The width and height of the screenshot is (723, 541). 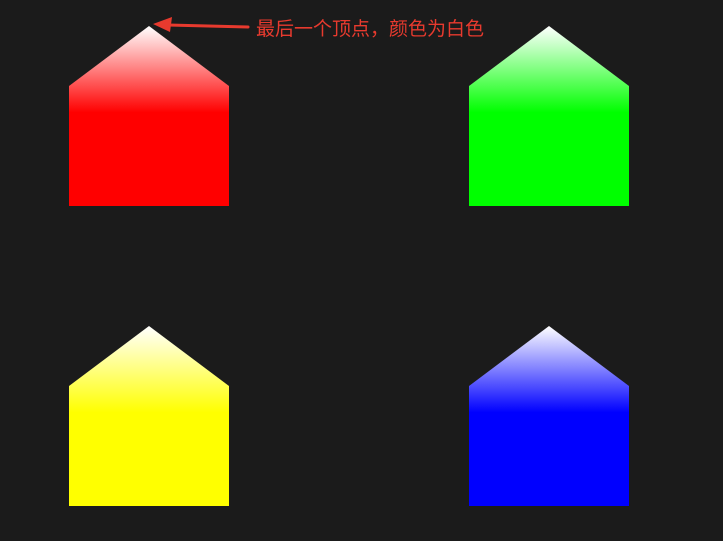 What do you see at coordinates (149, 116) in the screenshot?
I see `red-house-shape` at bounding box center [149, 116].